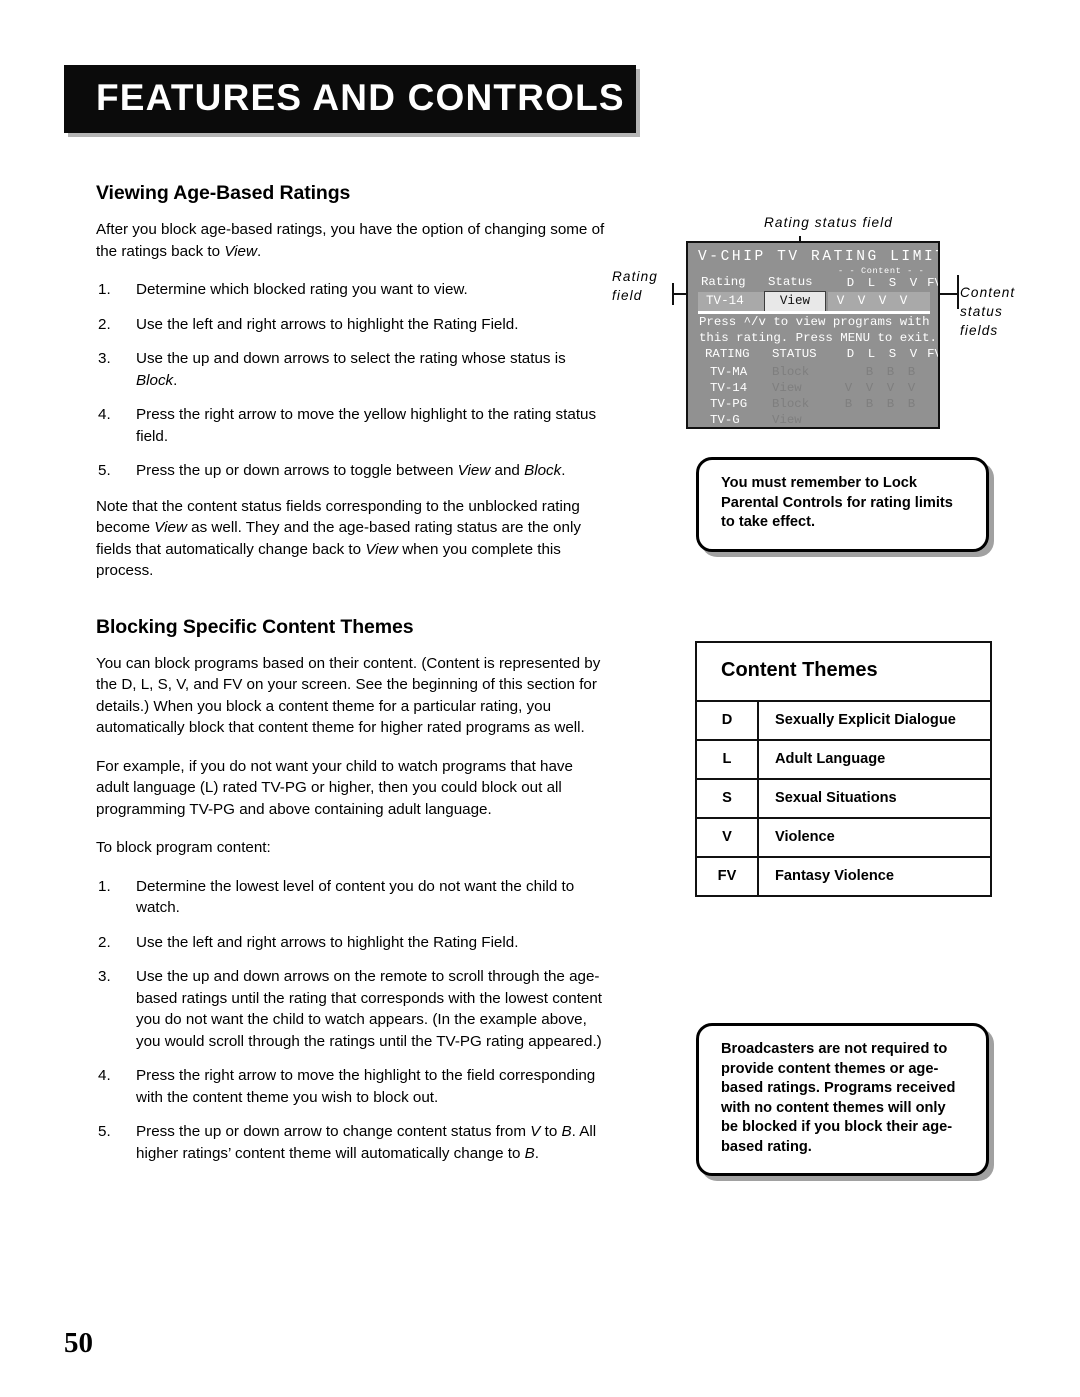 This screenshot has width=1080, height=1397. I want to click on caption-rating-status-field: Rating status field, so click(828, 222).